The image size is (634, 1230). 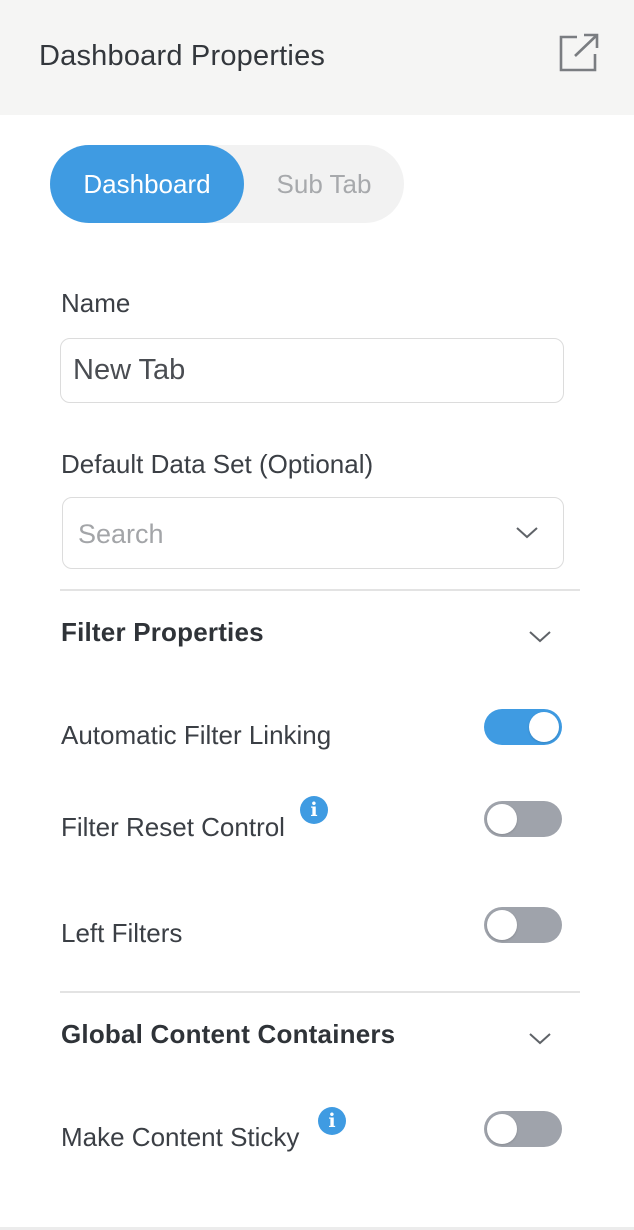 What do you see at coordinates (162, 632) in the screenshot?
I see `filter-properties-heading: Filter Properties` at bounding box center [162, 632].